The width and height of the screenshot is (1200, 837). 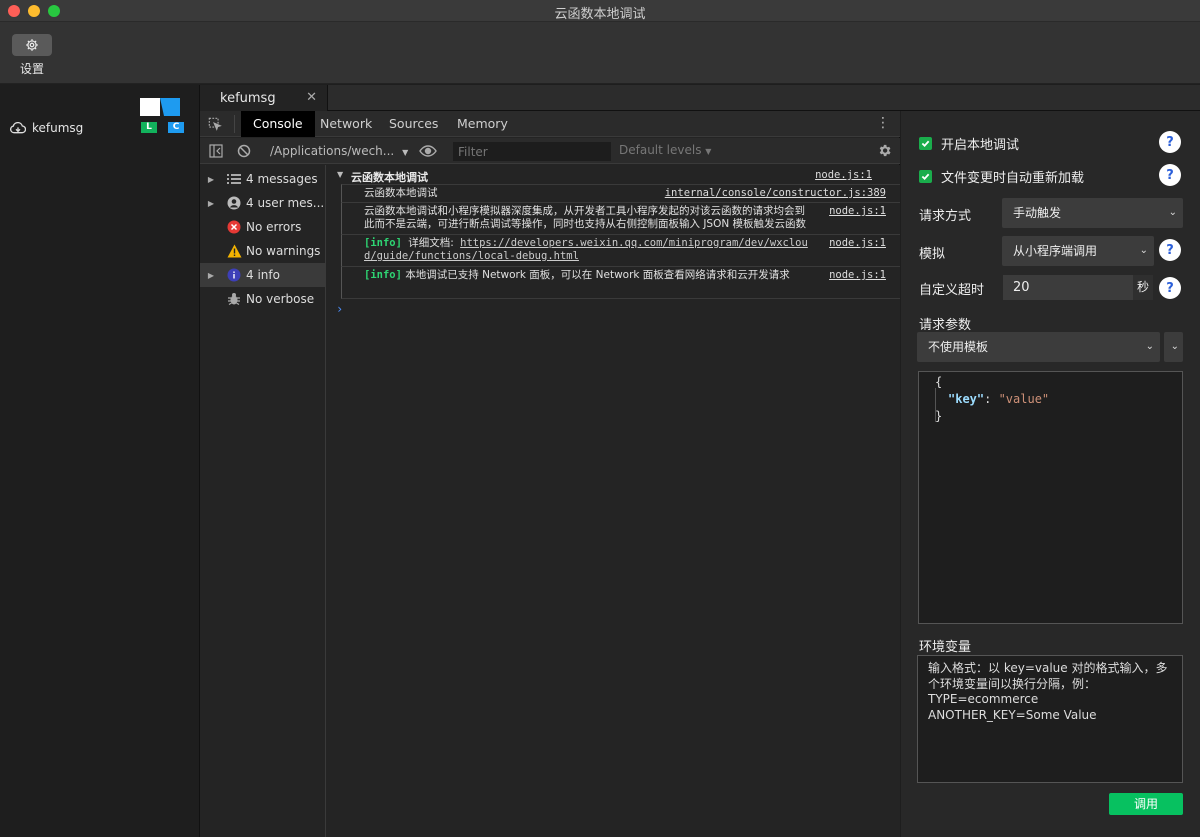 What do you see at coordinates (215, 124) in the screenshot?
I see `inspect-element-icon` at bounding box center [215, 124].